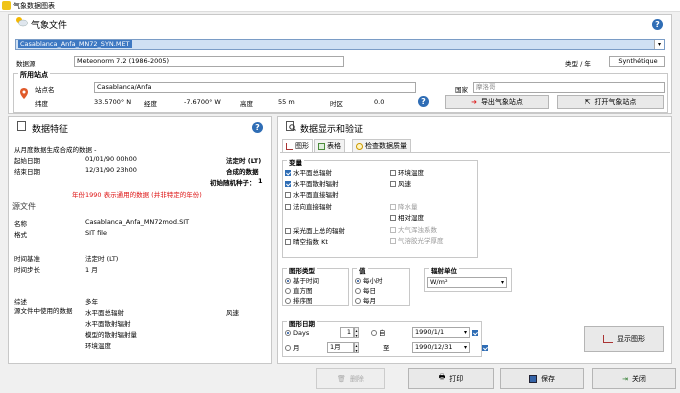 This screenshot has height=393, width=680. I want to click on altitude-value: 55 m, so click(286, 102).